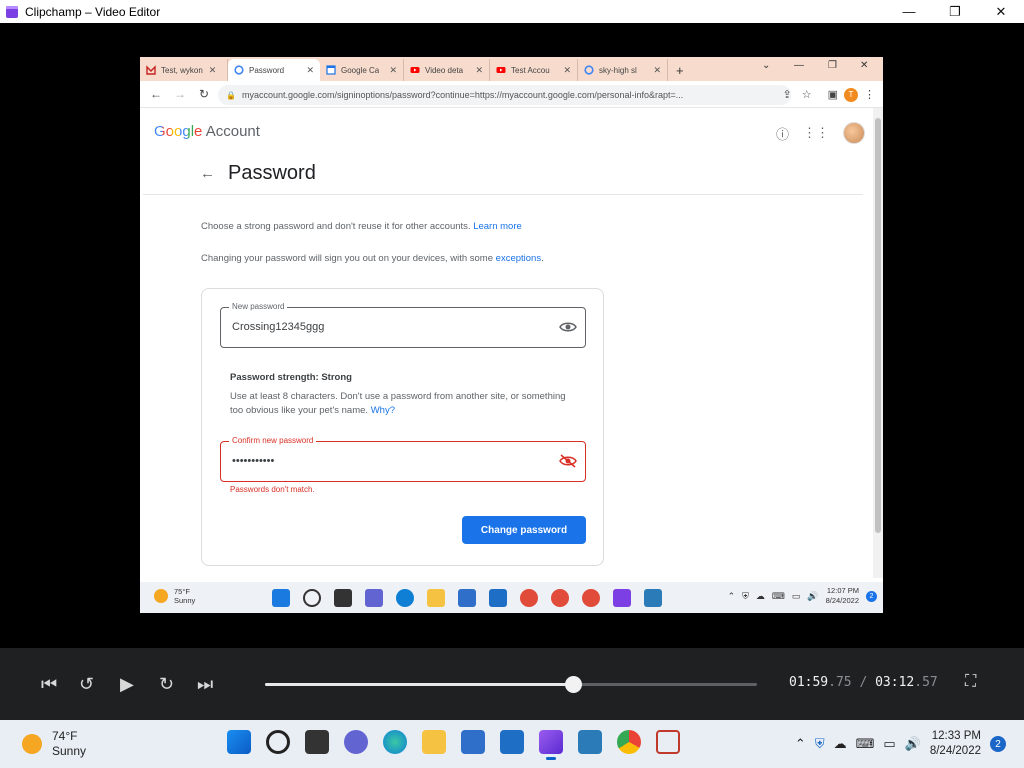 The height and width of the screenshot is (768, 1024). I want to click on browser-tab-active: Password ✕, so click(274, 70).